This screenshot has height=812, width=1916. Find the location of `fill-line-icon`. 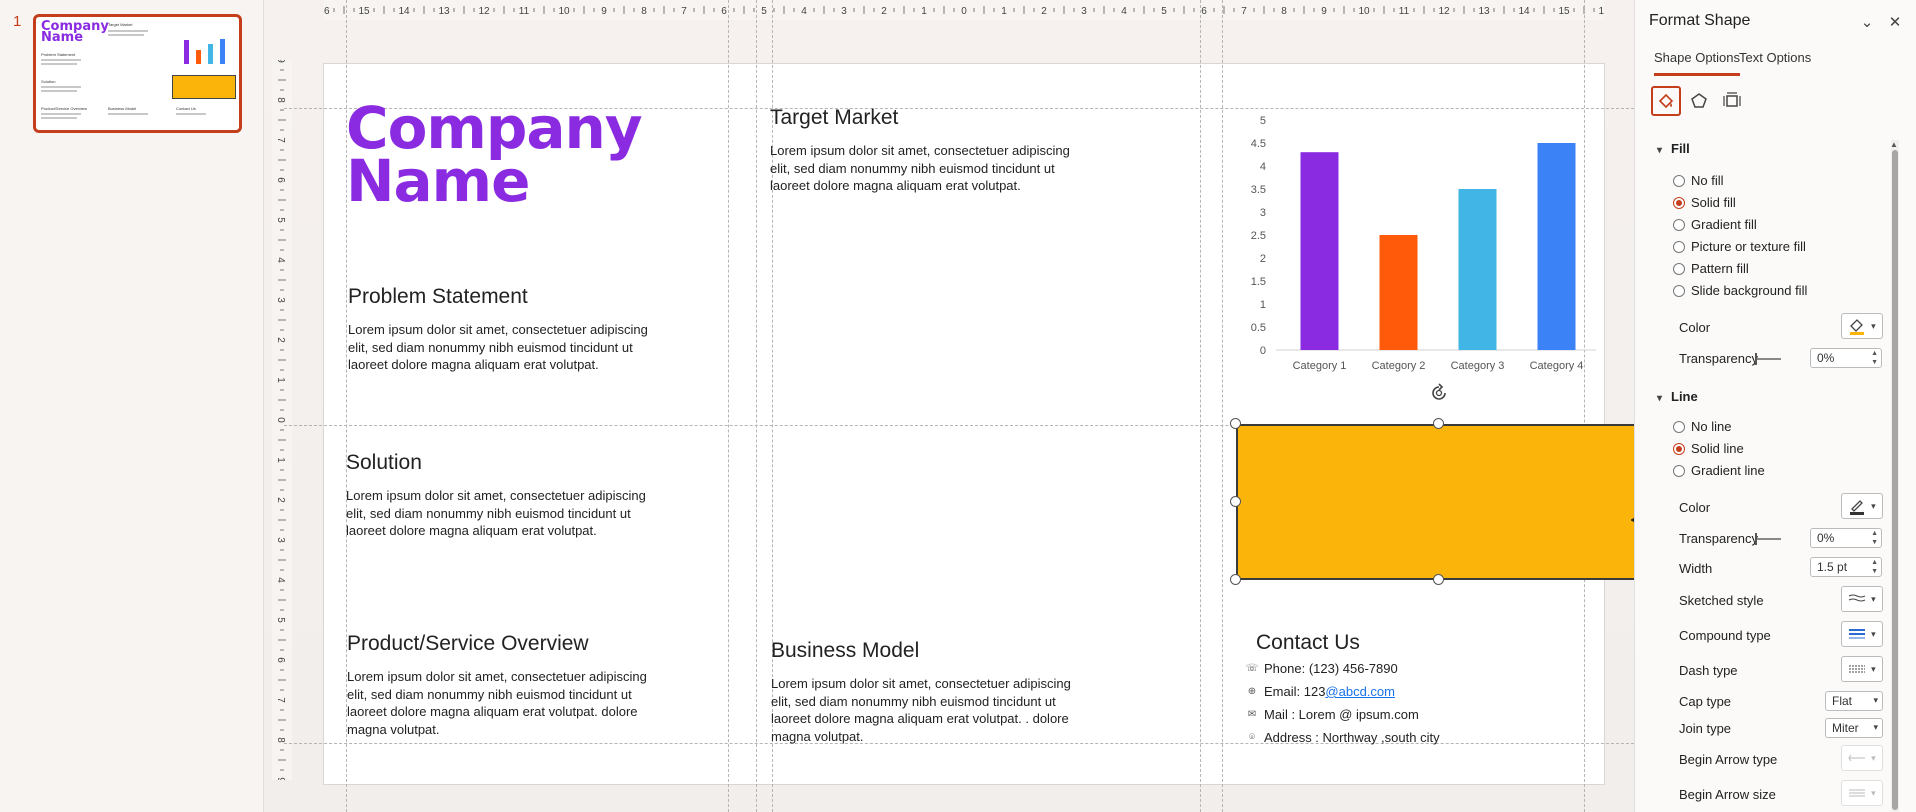

fill-line-icon is located at coordinates (1666, 101).